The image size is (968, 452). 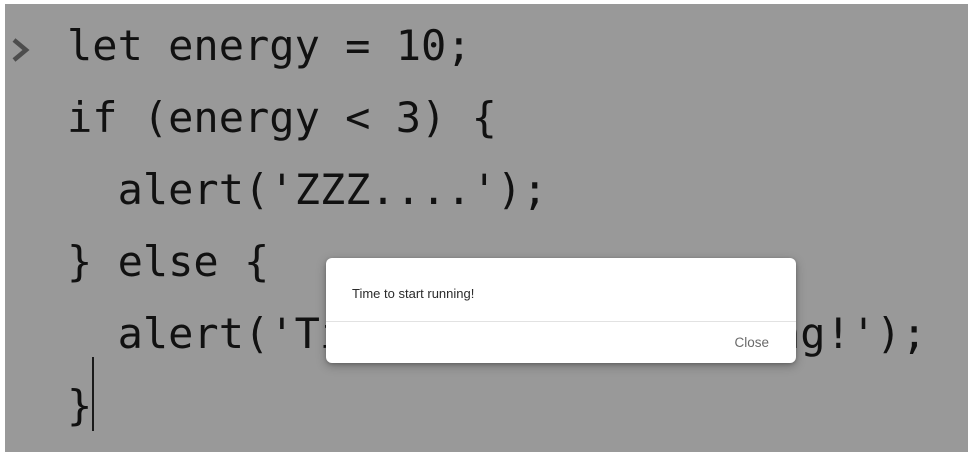 I want to click on close-button: Close, so click(x=751, y=342).